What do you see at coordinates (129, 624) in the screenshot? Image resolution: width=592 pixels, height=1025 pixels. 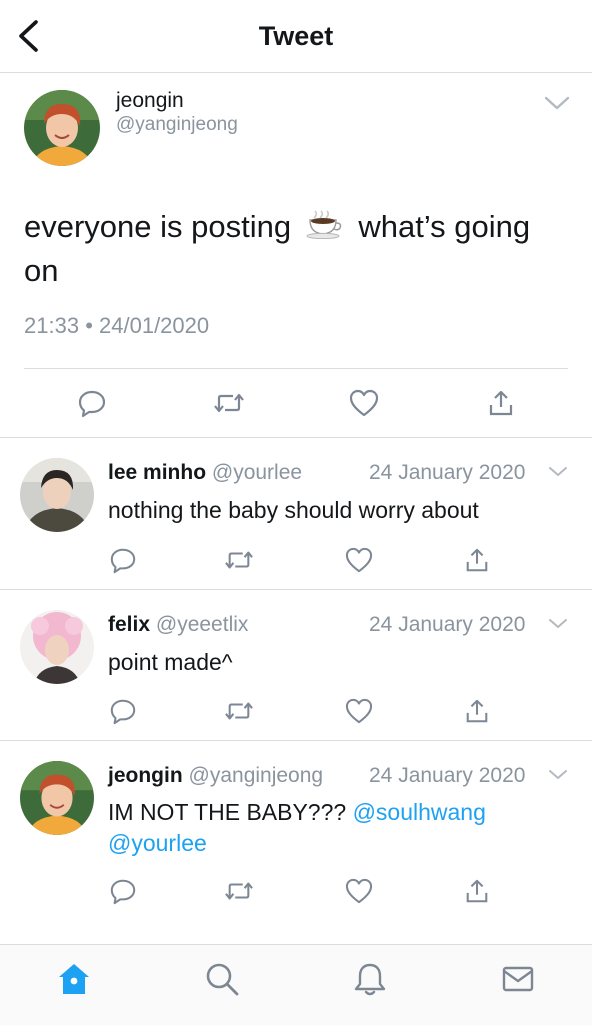 I see `author-name: felix` at bounding box center [129, 624].